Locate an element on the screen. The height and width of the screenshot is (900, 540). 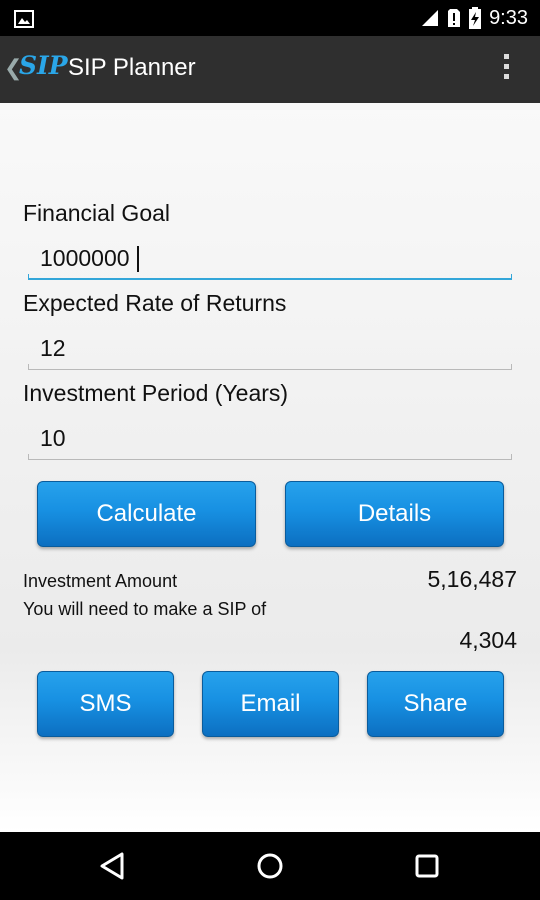
investment-period-field is located at coordinates (270, 440).